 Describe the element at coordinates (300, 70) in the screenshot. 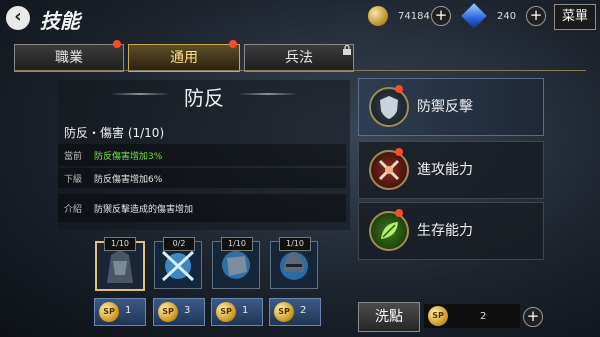

I see `tab-underline` at that location.